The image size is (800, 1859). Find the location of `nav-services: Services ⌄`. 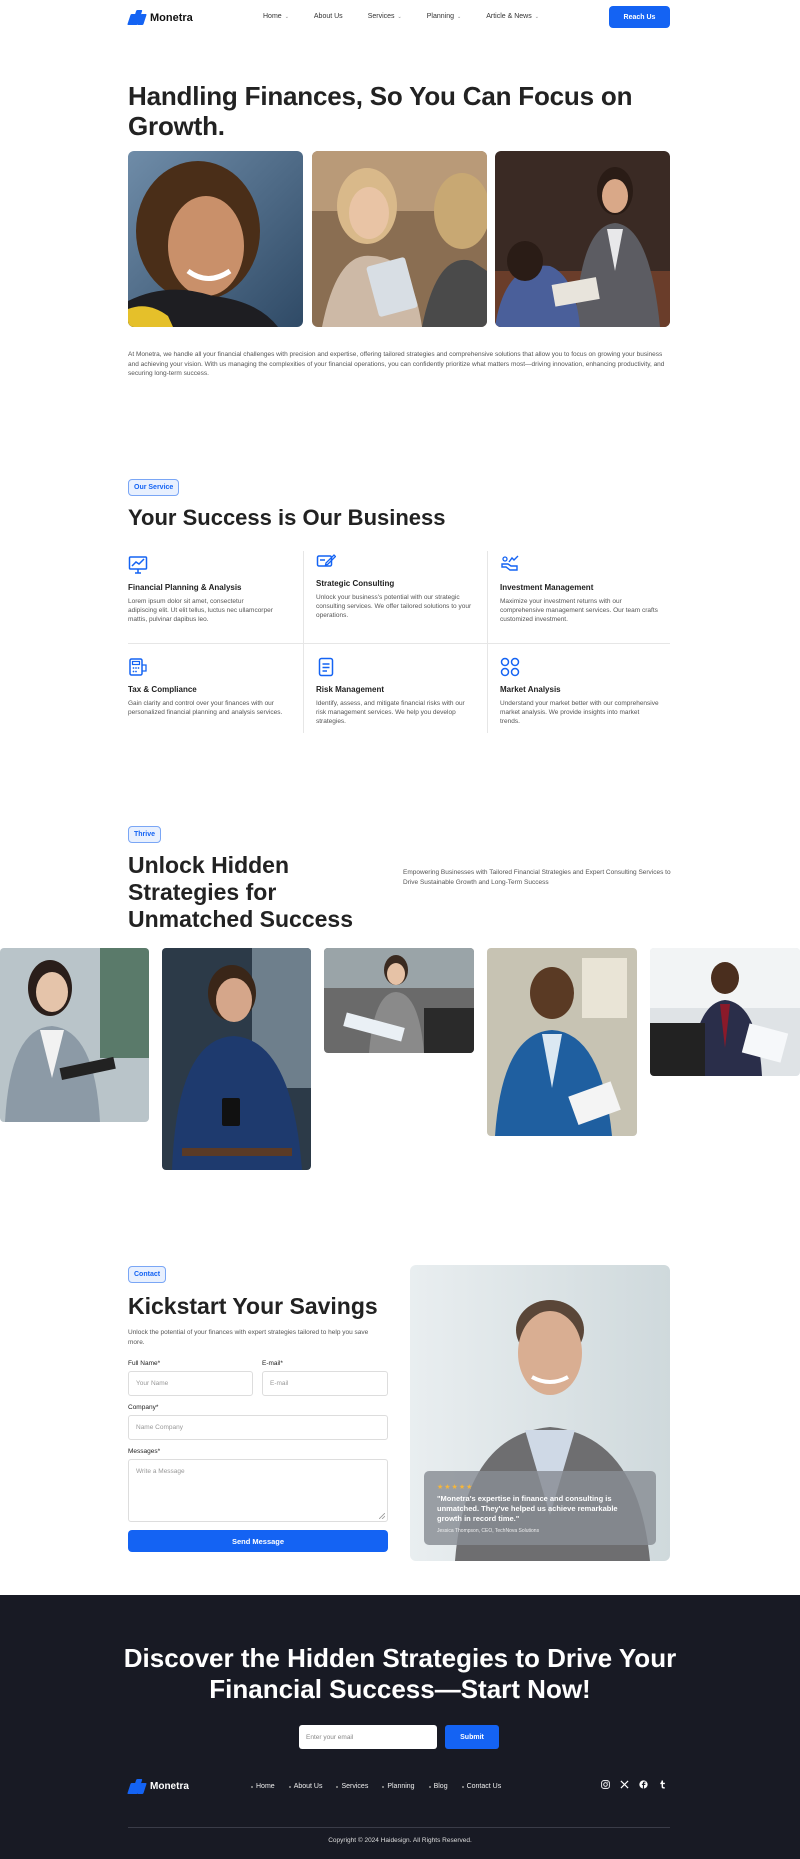

nav-services: Services ⌄ is located at coordinates (385, 16).